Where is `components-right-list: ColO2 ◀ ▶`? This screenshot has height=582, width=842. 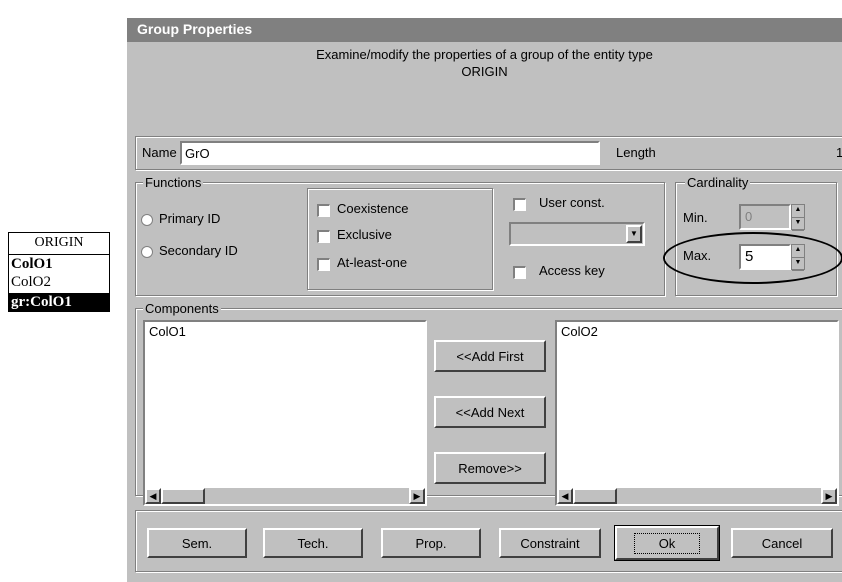 components-right-list: ColO2 ◀ ▶ is located at coordinates (697, 413).